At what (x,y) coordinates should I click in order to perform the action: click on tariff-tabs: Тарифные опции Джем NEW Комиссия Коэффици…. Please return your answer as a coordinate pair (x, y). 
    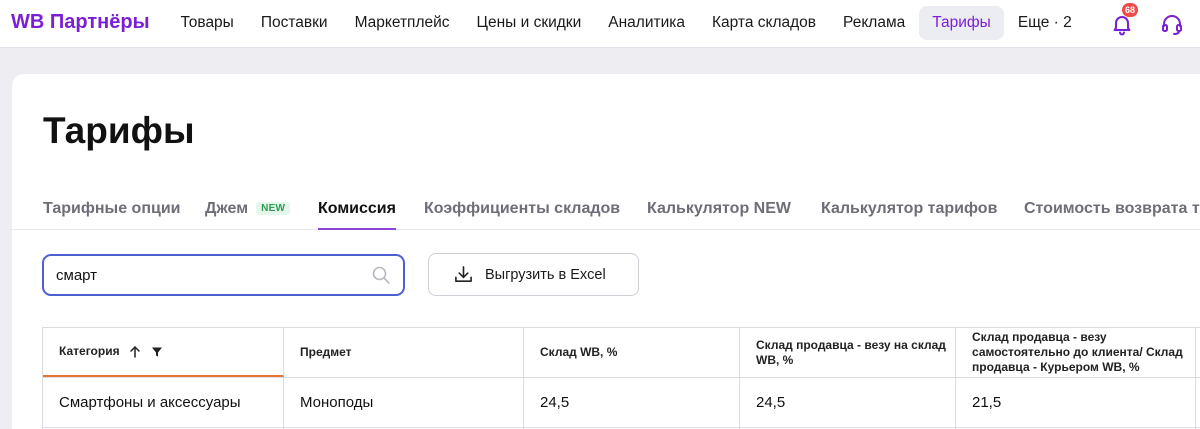
    Looking at the image, I should click on (606, 215).